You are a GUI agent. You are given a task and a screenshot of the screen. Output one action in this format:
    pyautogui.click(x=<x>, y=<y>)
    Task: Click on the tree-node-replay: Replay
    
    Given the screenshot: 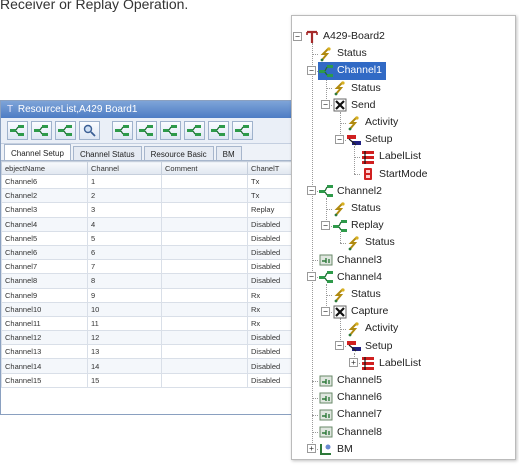 What is the action you would take?
    pyautogui.click(x=360, y=225)
    